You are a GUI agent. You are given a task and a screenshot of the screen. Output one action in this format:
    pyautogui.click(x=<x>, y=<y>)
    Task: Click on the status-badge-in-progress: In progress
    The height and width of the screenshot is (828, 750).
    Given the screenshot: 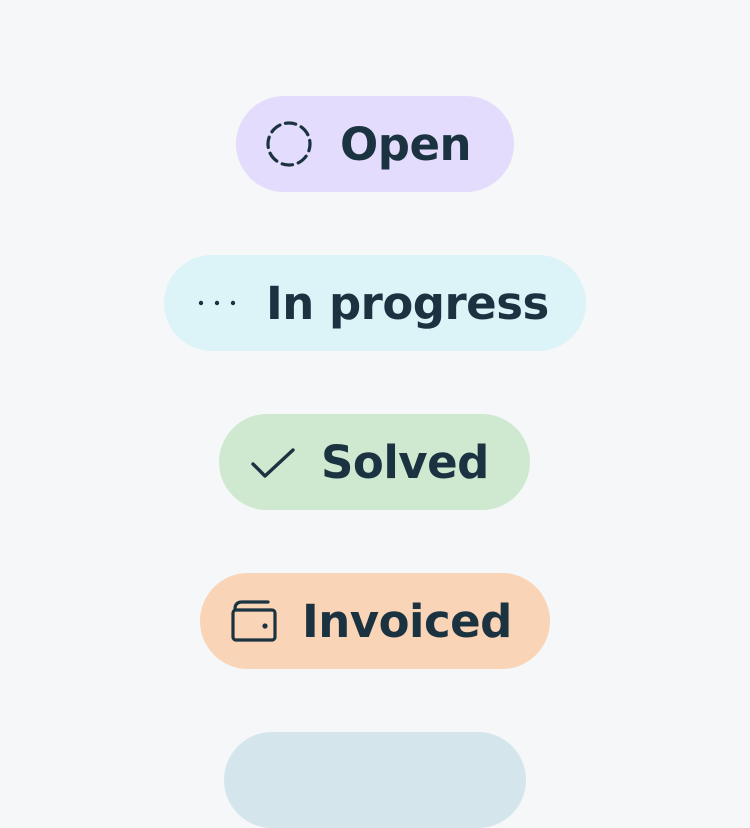 What is the action you would take?
    pyautogui.click(x=375, y=303)
    